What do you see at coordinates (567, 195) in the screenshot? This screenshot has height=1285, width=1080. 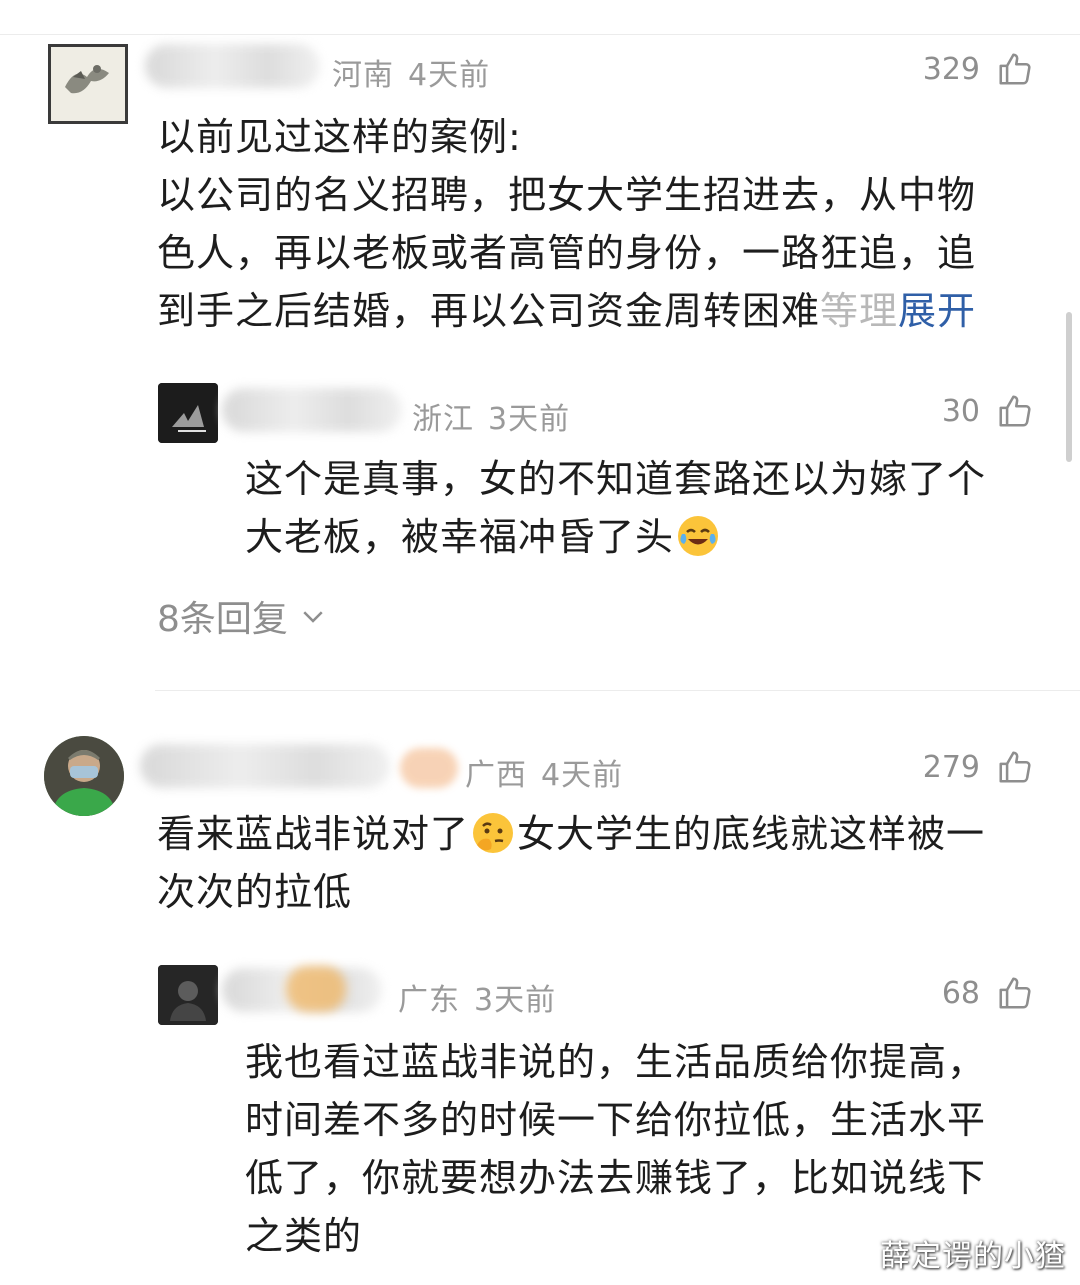 I see `comment-line: 以公司的名义招聘，把女大学生招进去，从中物` at bounding box center [567, 195].